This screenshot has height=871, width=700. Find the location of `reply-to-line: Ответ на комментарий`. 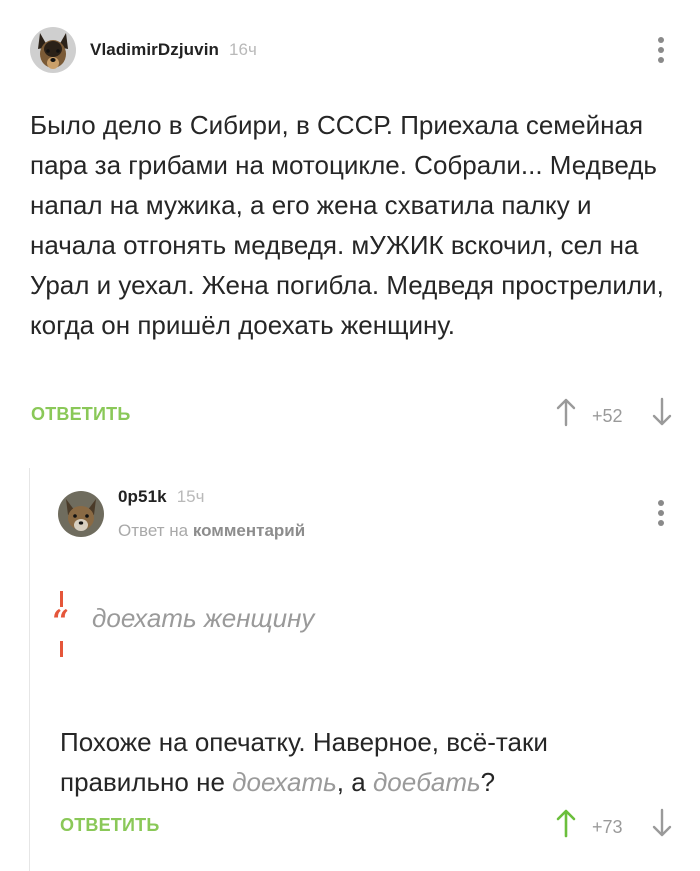

reply-to-line: Ответ на комментарий is located at coordinates (211, 531).